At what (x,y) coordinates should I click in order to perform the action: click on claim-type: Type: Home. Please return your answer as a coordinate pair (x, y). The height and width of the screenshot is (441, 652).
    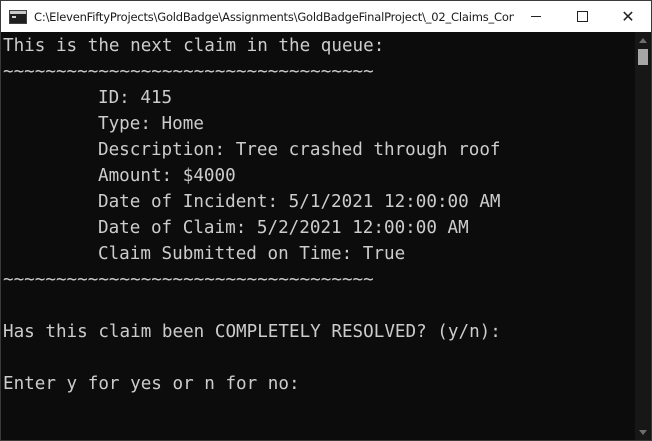
    Looking at the image, I should click on (151, 124).